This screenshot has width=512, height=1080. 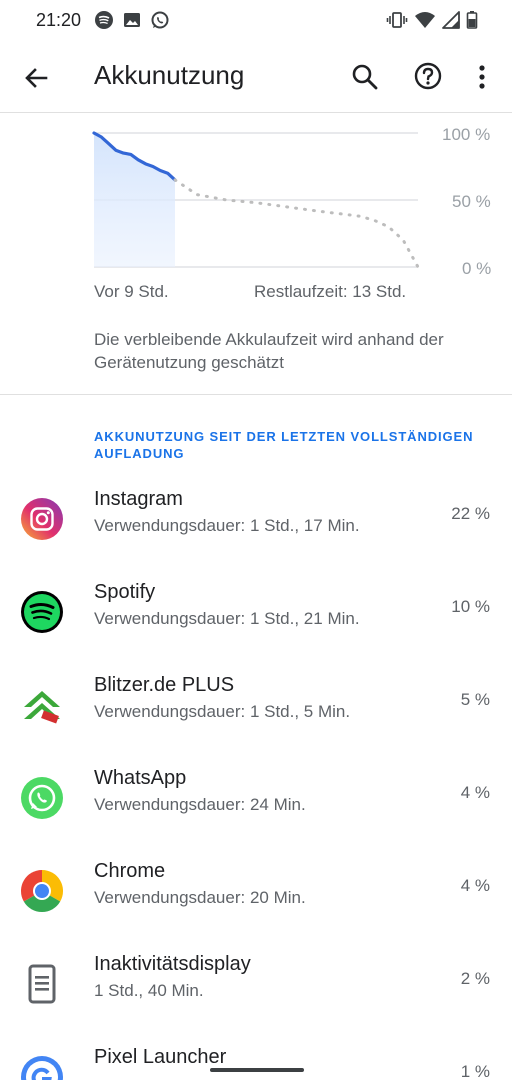 What do you see at coordinates (256, 20) in the screenshot?
I see `status-bar: 21:20` at bounding box center [256, 20].